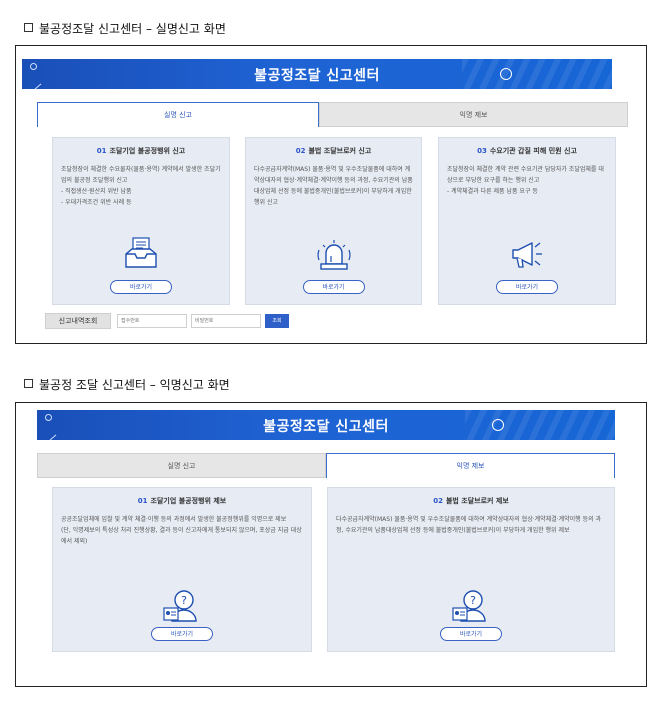 The image size is (670, 706). I want to click on go-button-supplier-report: 바로가기, so click(141, 287).